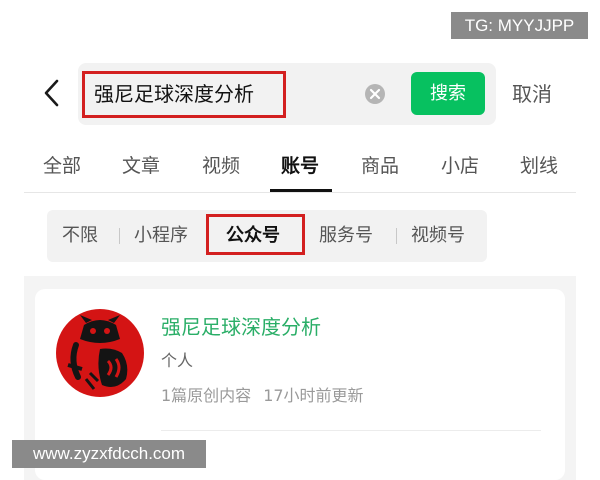 The height and width of the screenshot is (480, 600). I want to click on search-button: 搜索, so click(448, 93).